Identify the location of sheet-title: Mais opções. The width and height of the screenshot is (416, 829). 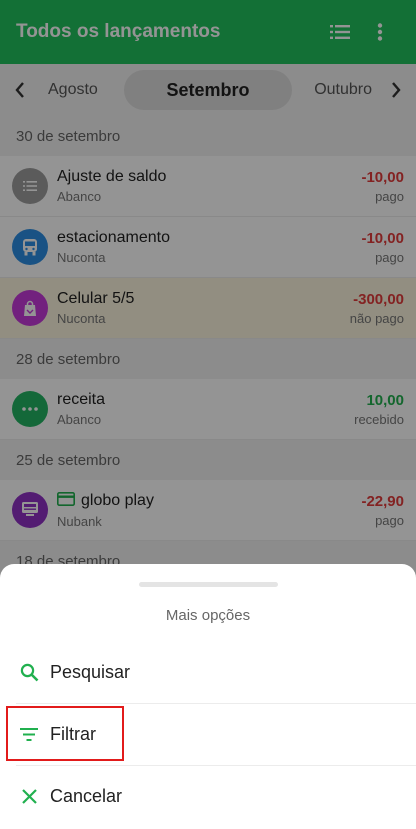
(208, 615).